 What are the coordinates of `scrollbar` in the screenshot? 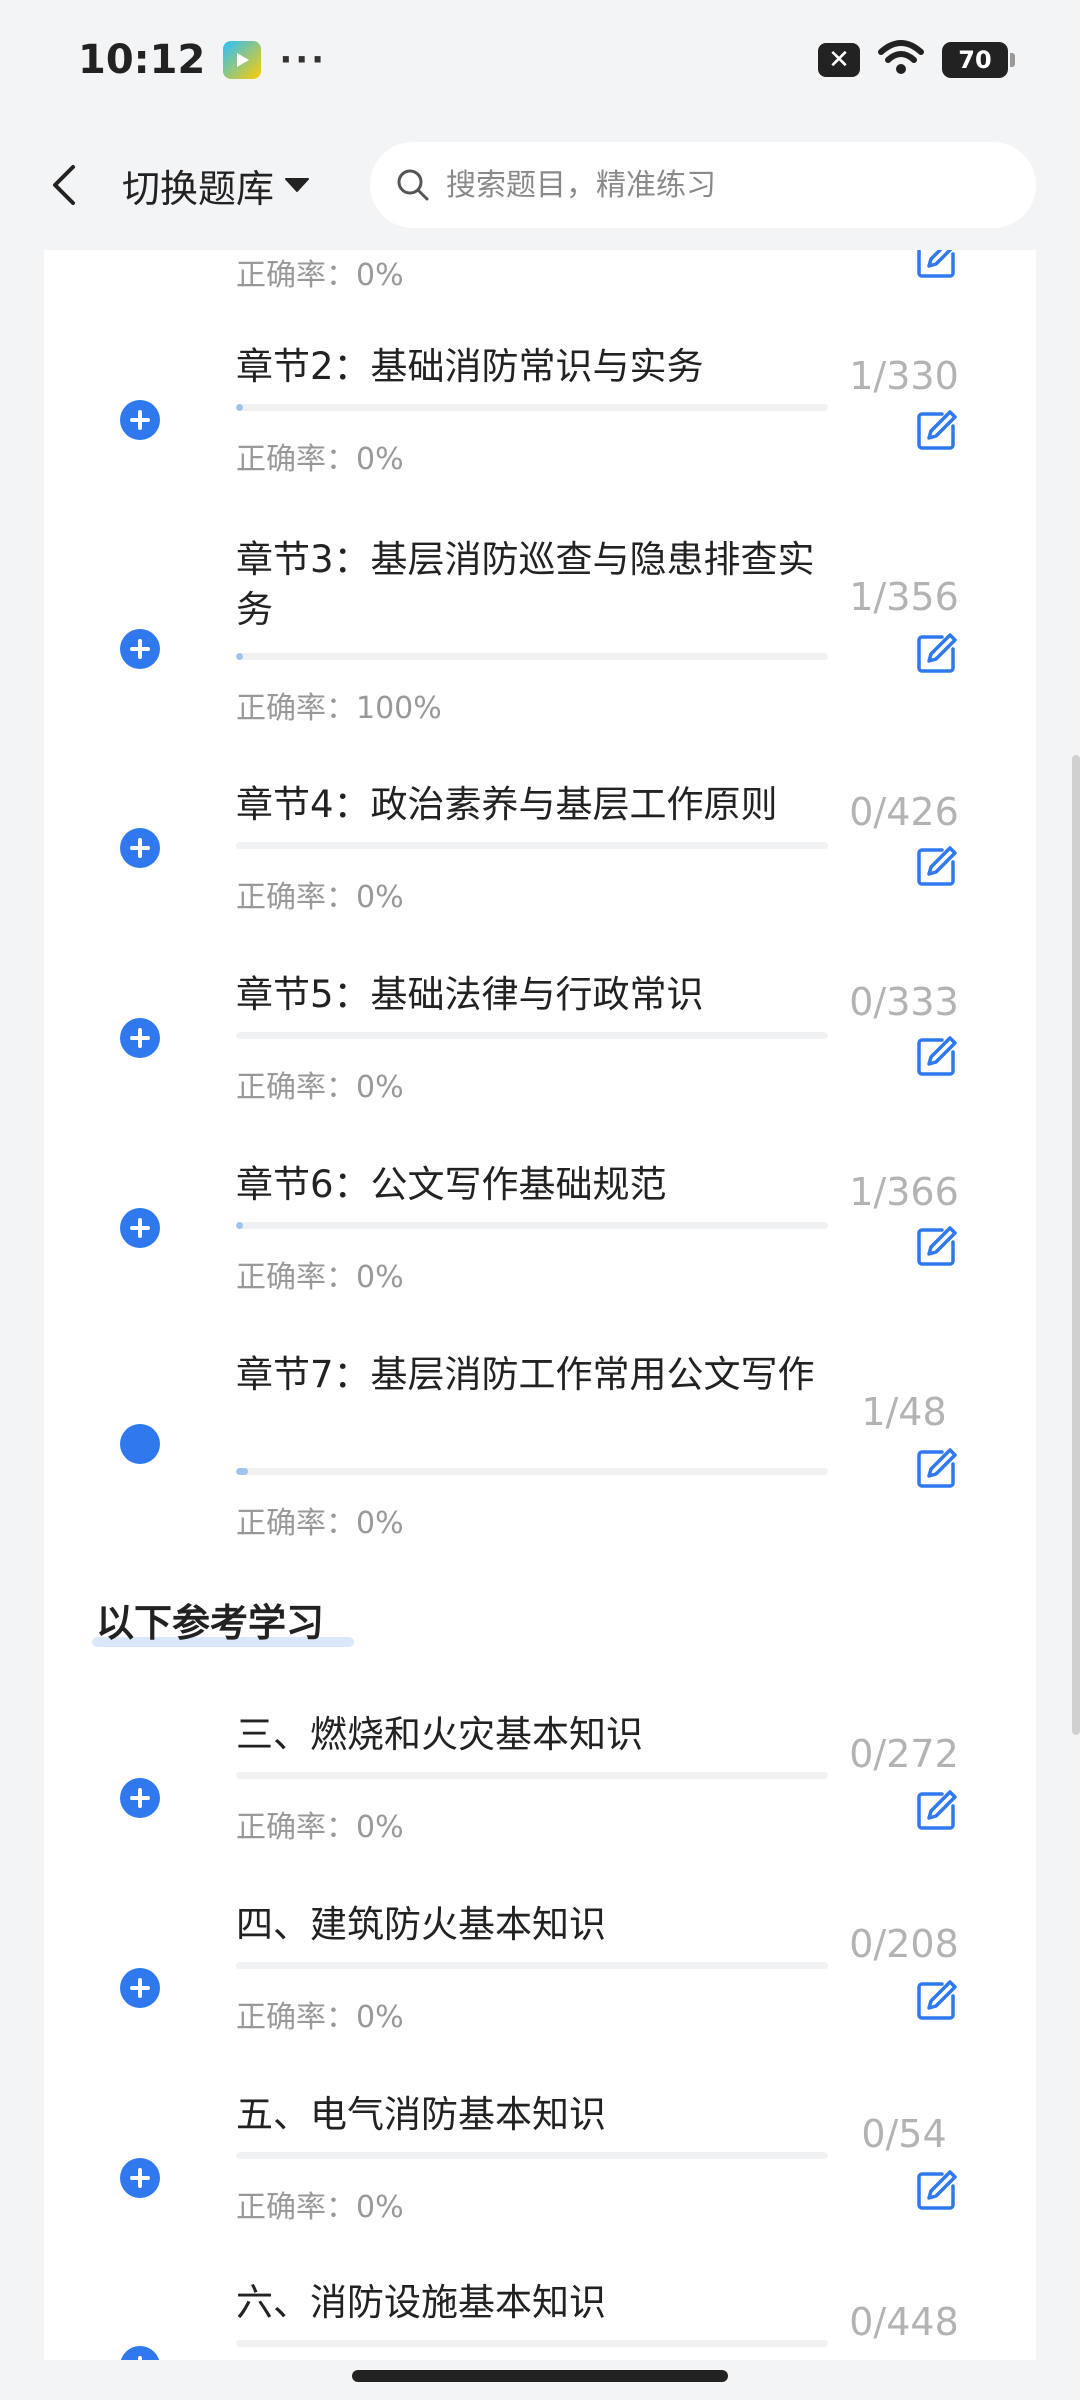 It's located at (1076, 1245).